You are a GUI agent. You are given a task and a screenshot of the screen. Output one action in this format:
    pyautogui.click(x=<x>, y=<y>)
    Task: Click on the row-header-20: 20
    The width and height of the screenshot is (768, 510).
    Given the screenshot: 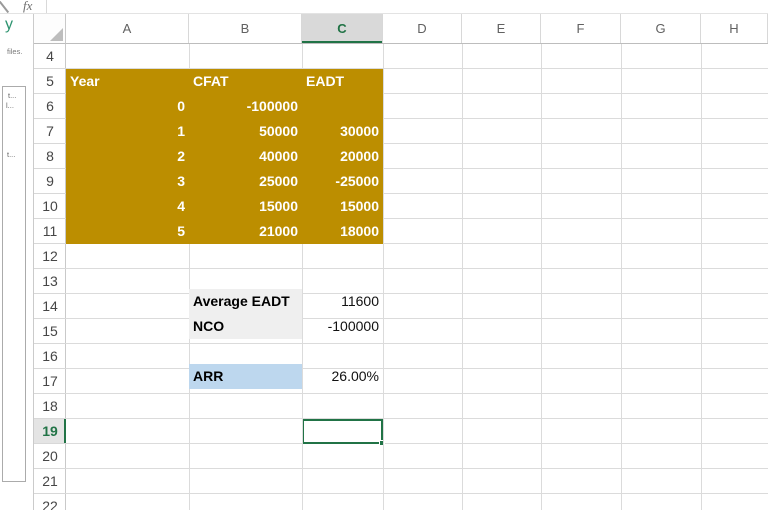 What is the action you would take?
    pyautogui.click(x=50, y=456)
    